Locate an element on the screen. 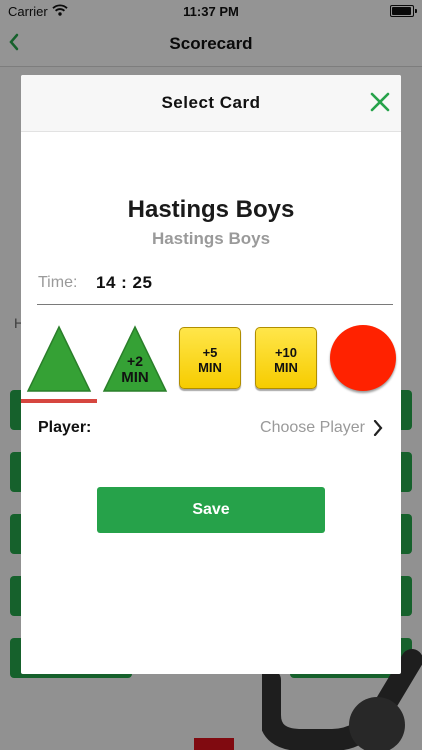 This screenshot has width=422, height=750. card-time-top: +5 is located at coordinates (210, 352).